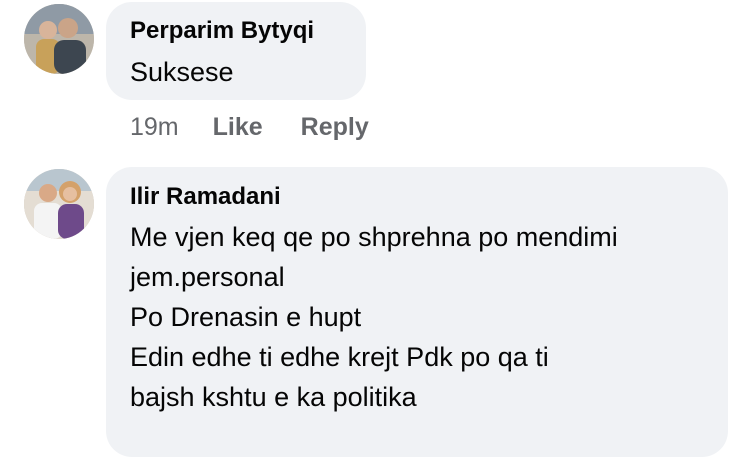  I want to click on comment-author-name: Perparim Bytyqi, so click(222, 31).